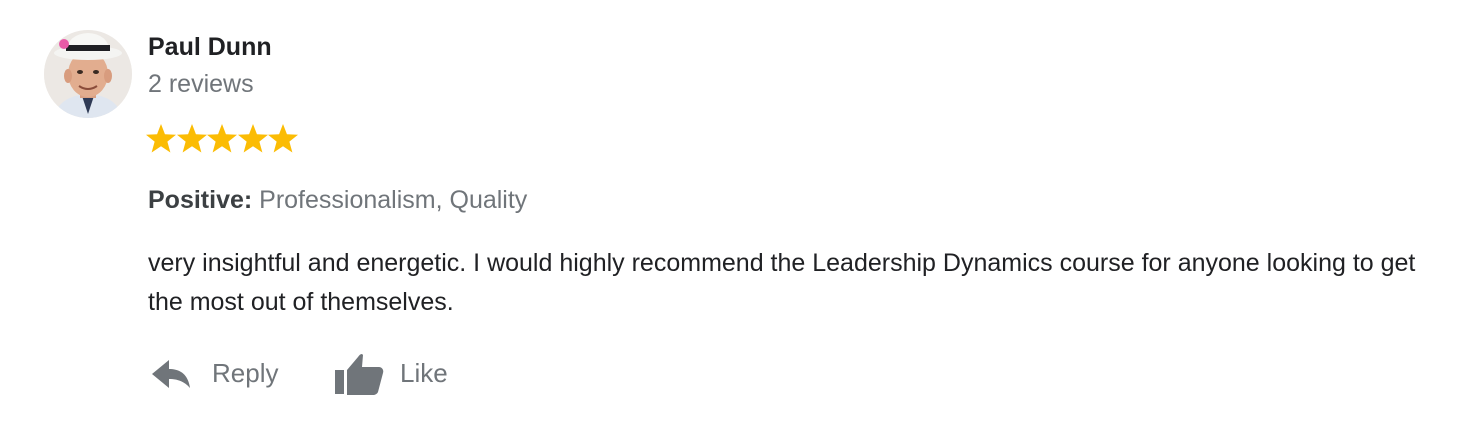 The image size is (1457, 425). Describe the element at coordinates (171, 373) in the screenshot. I see `reply-arrow-icon` at that location.